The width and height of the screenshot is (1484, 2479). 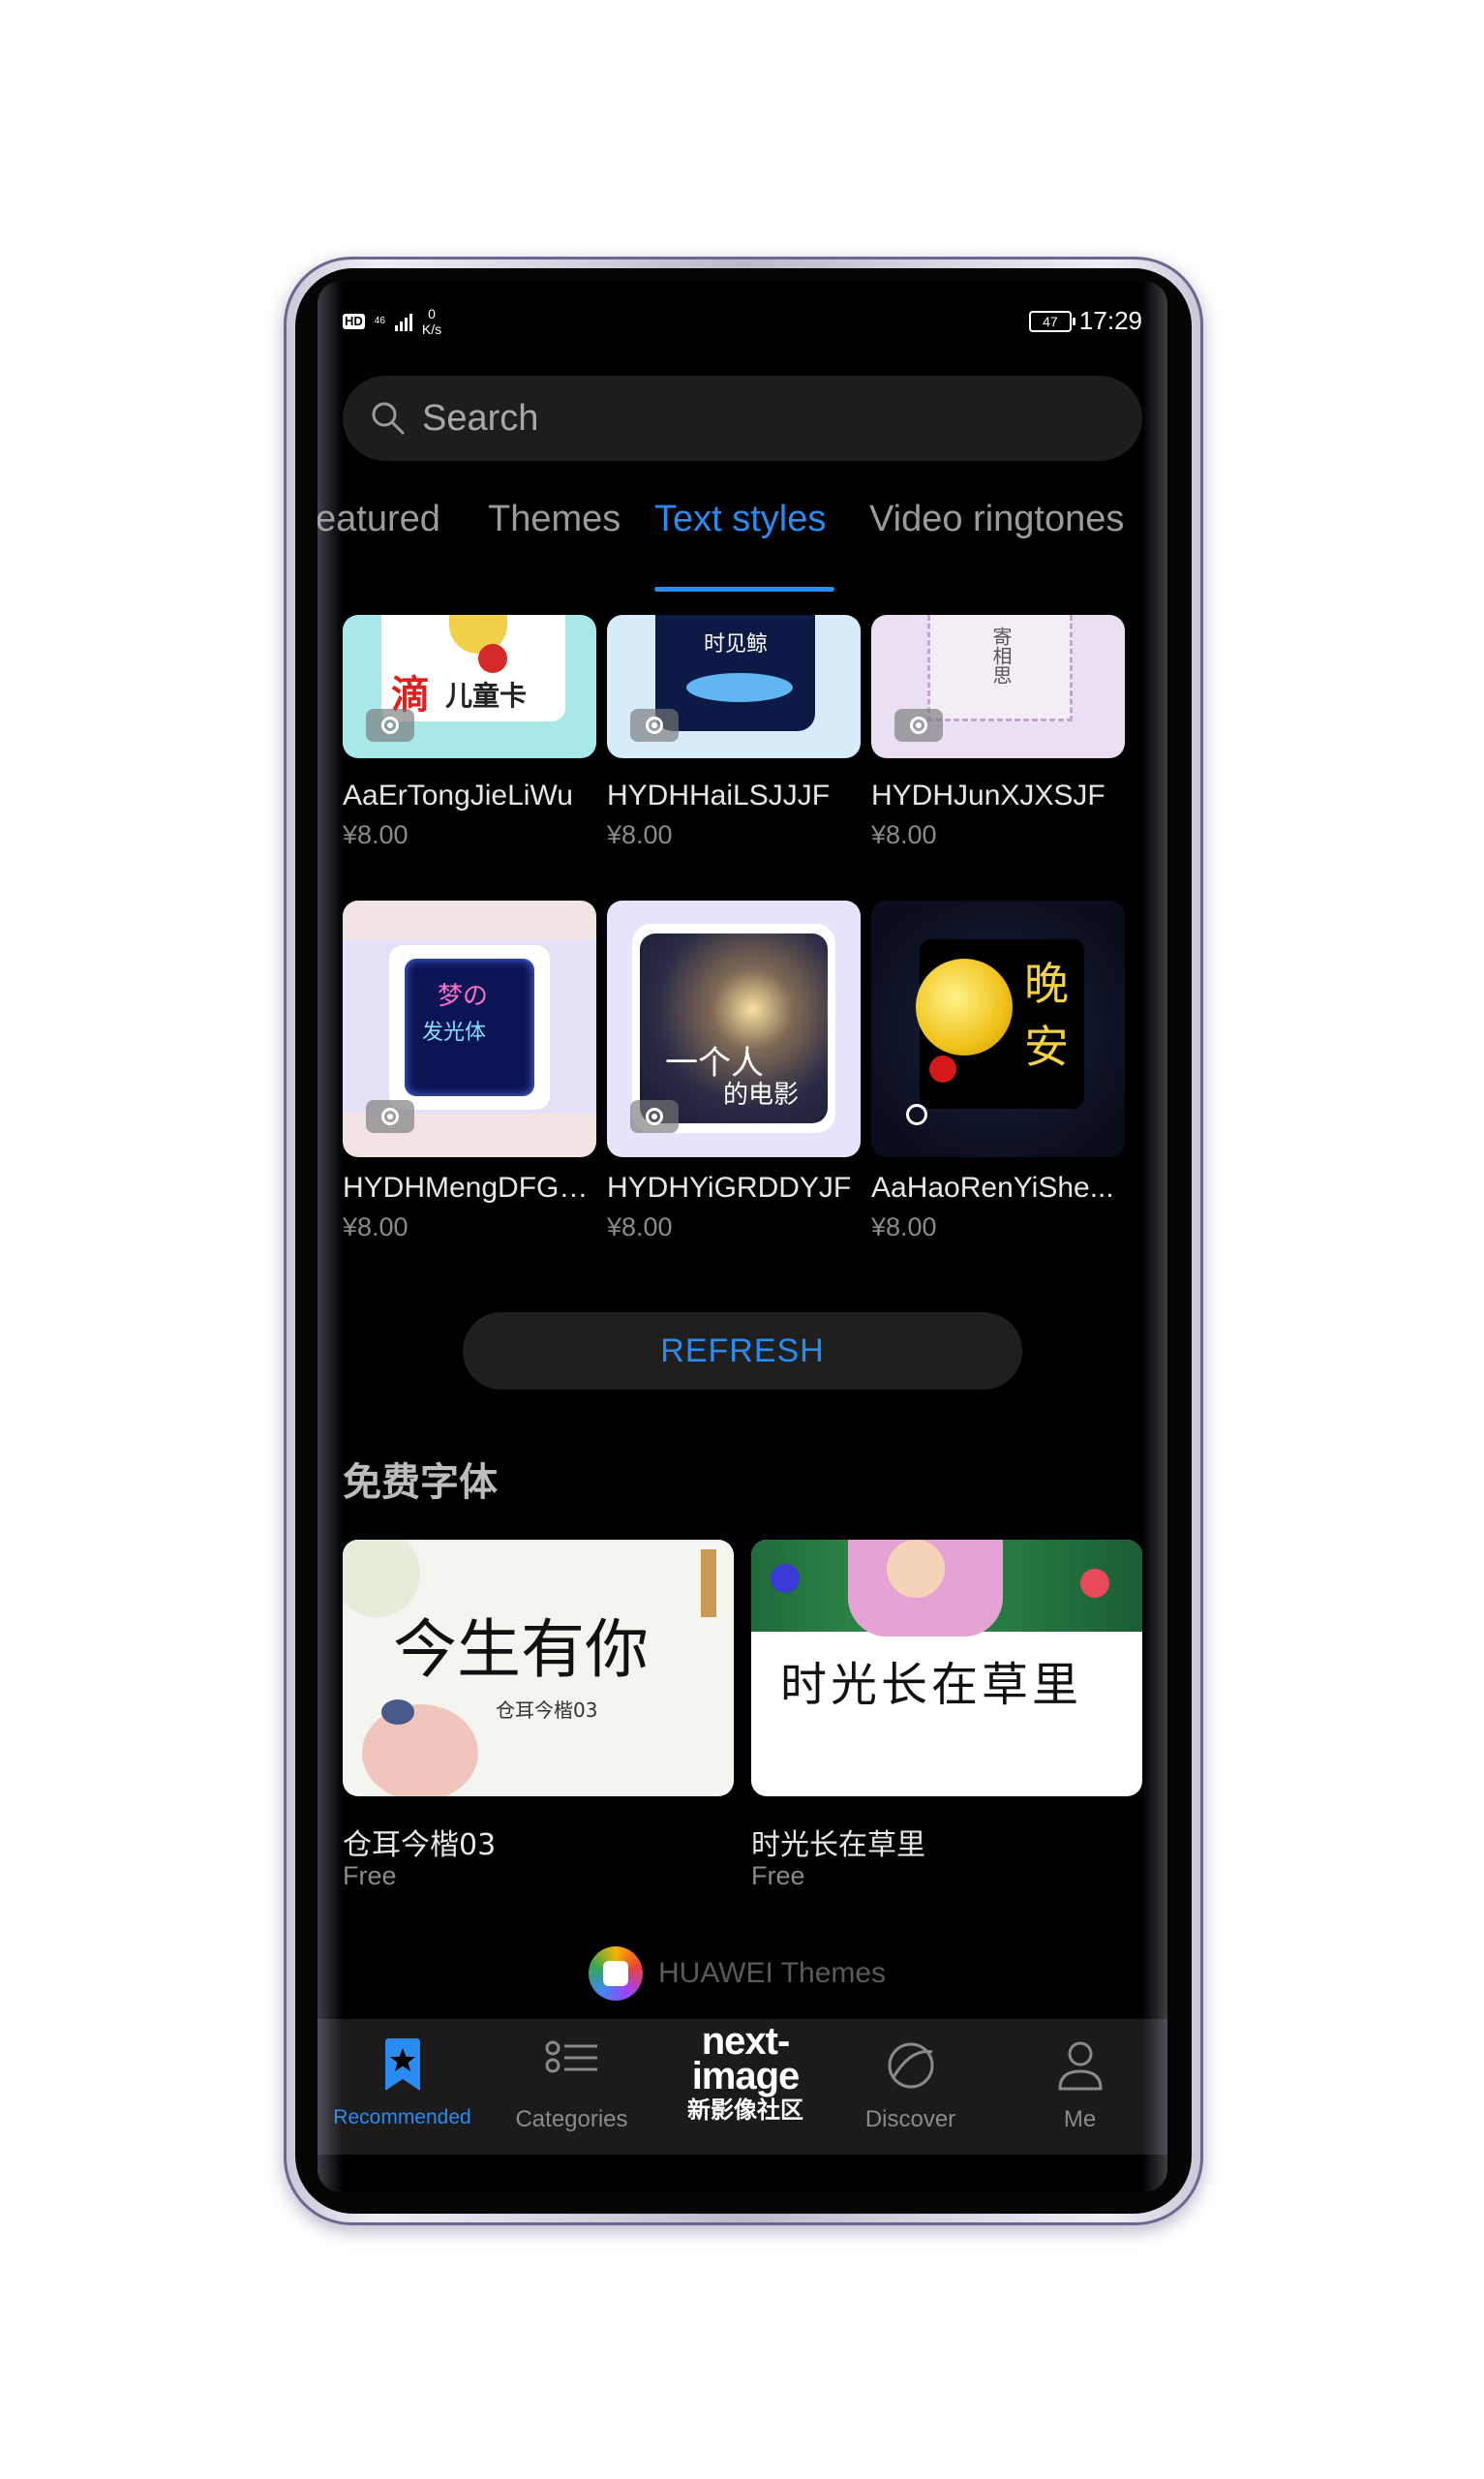 I want to click on thumb-text: 仓耳今楷03, so click(x=547, y=1710).